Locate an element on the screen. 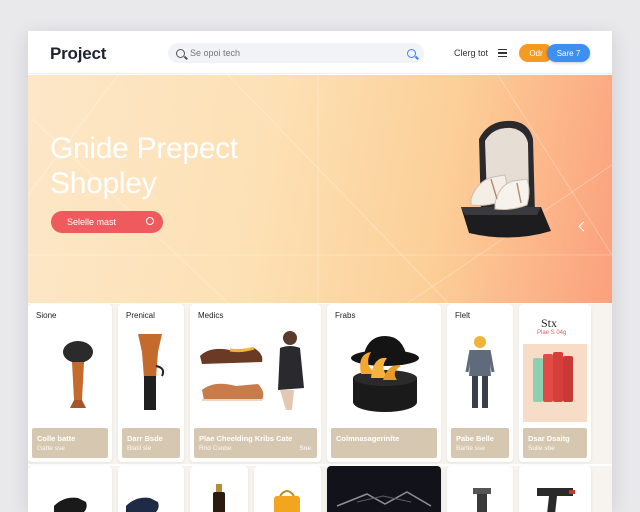 The height and width of the screenshot is (512, 640). product-card: Prenical Darr Bsde Blatil sle is located at coordinates (151, 383).